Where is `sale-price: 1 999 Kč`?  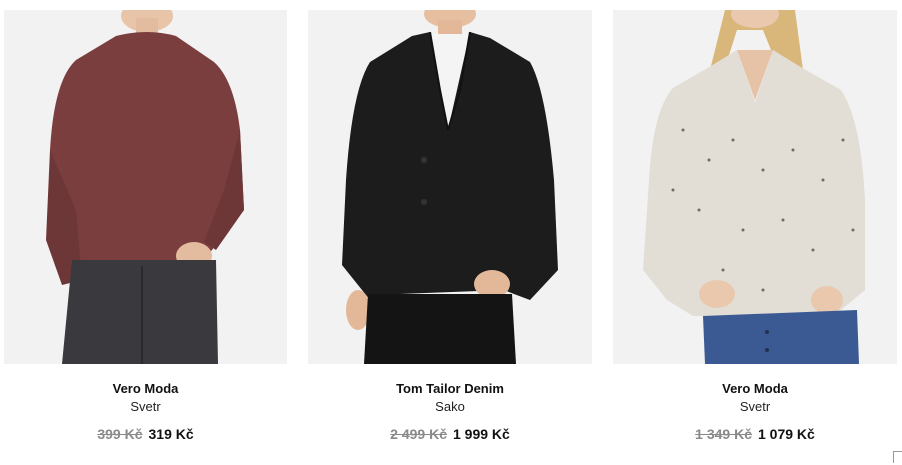 sale-price: 1 999 Kč is located at coordinates (481, 434).